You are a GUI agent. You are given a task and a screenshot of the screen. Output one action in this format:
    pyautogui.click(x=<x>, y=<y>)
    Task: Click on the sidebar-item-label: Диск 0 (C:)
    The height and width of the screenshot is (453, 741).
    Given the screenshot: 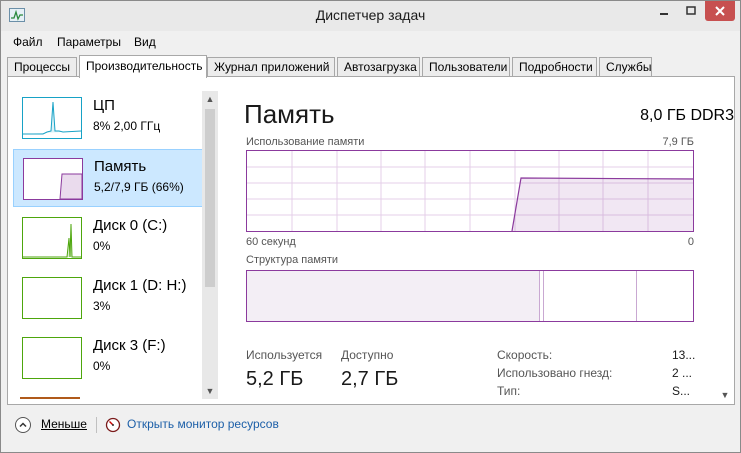 What is the action you would take?
    pyautogui.click(x=130, y=225)
    